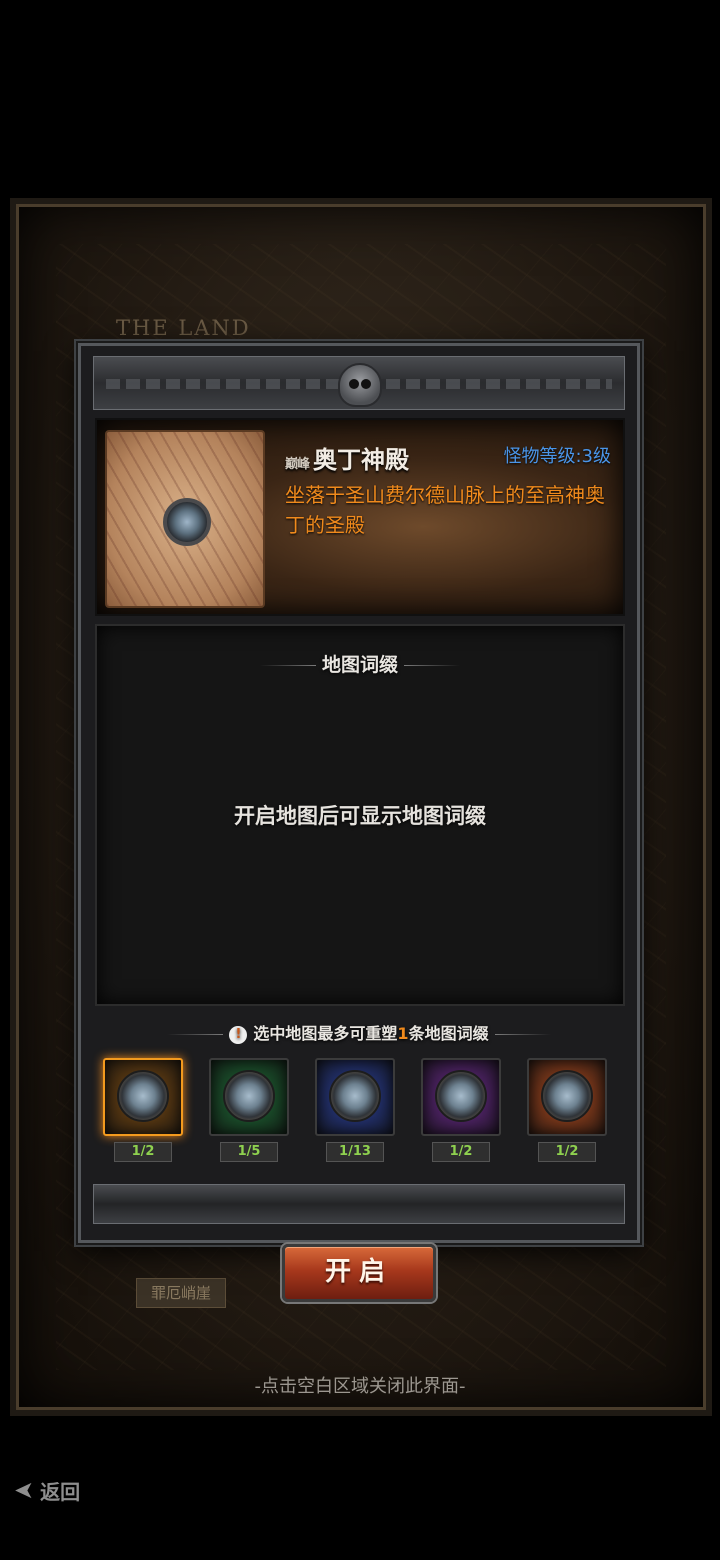 The image size is (720, 1560). I want to click on map-thumbnail, so click(185, 519).